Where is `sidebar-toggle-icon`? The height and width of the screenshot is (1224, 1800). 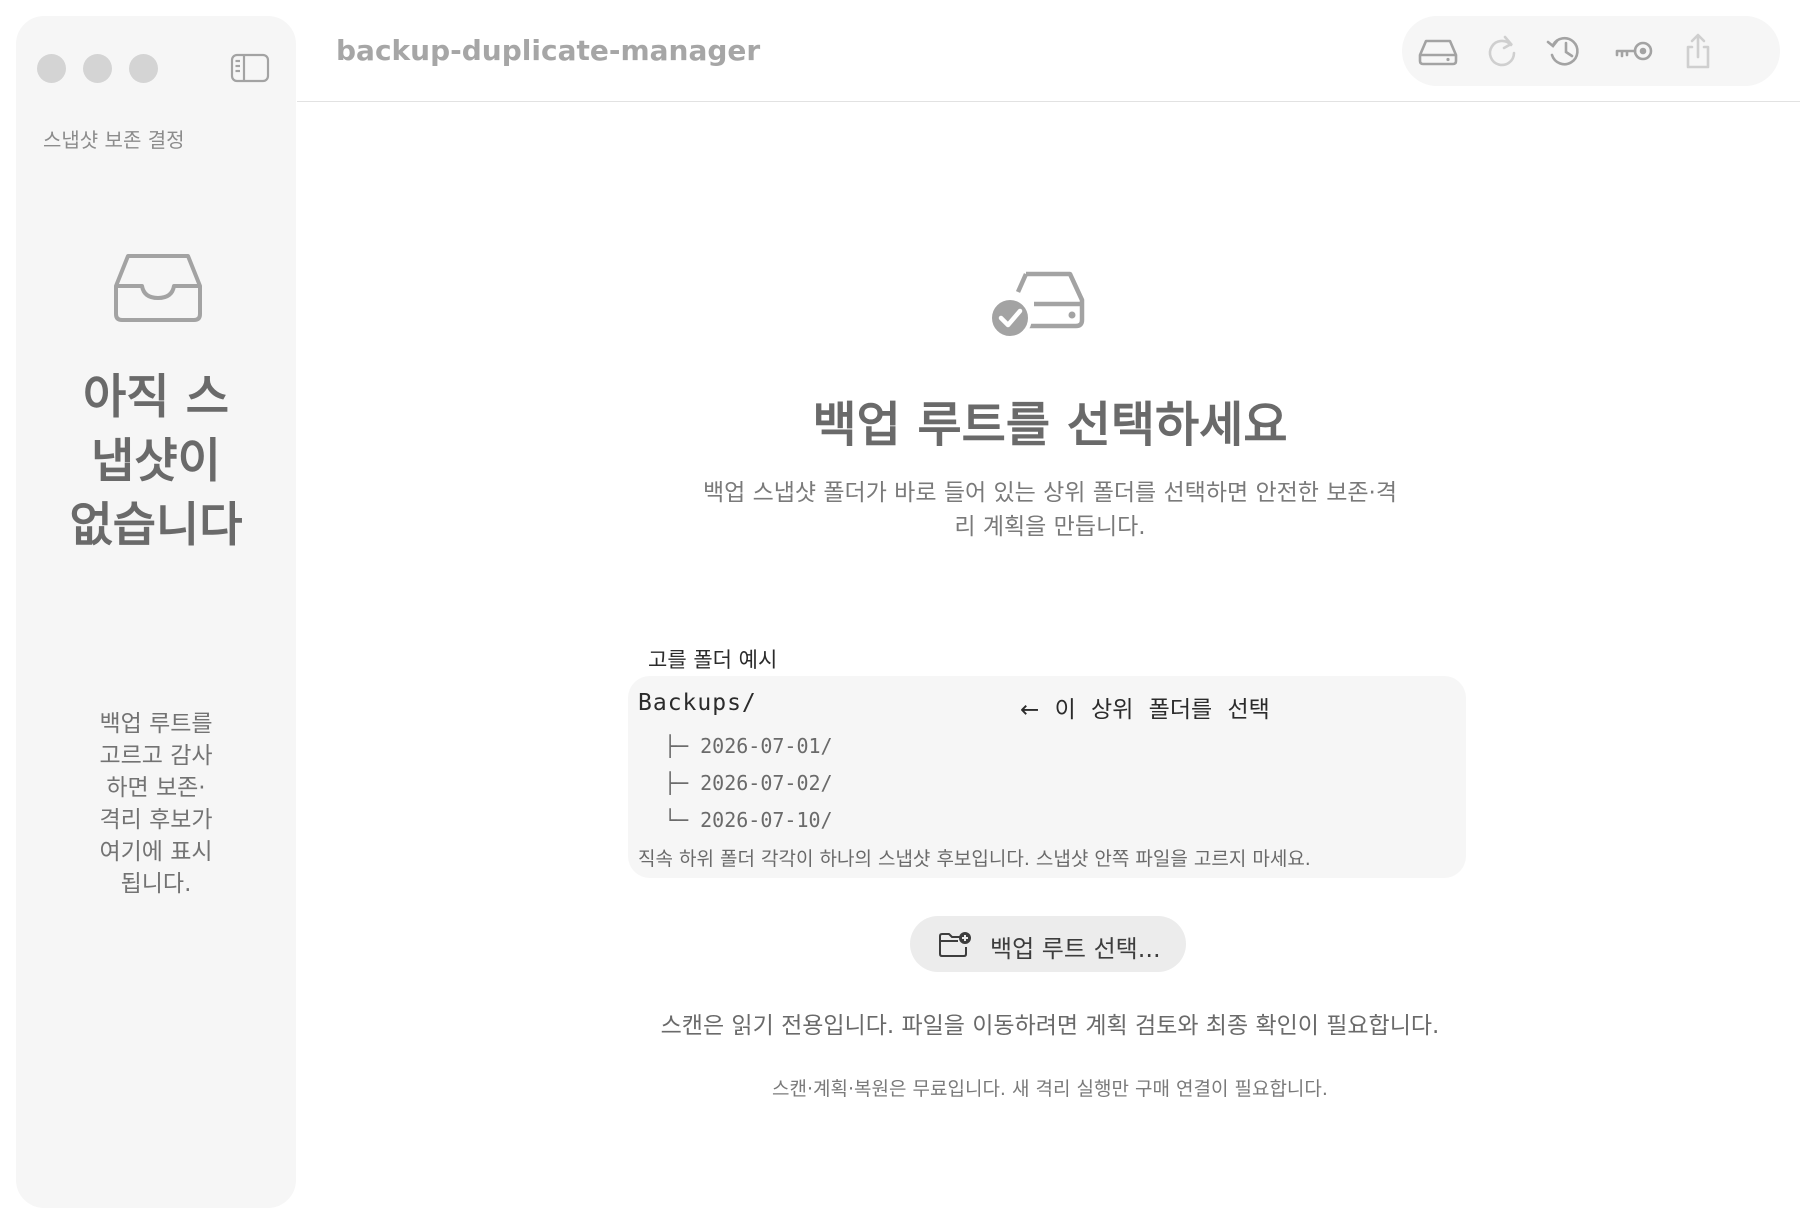
sidebar-toggle-icon is located at coordinates (250, 68).